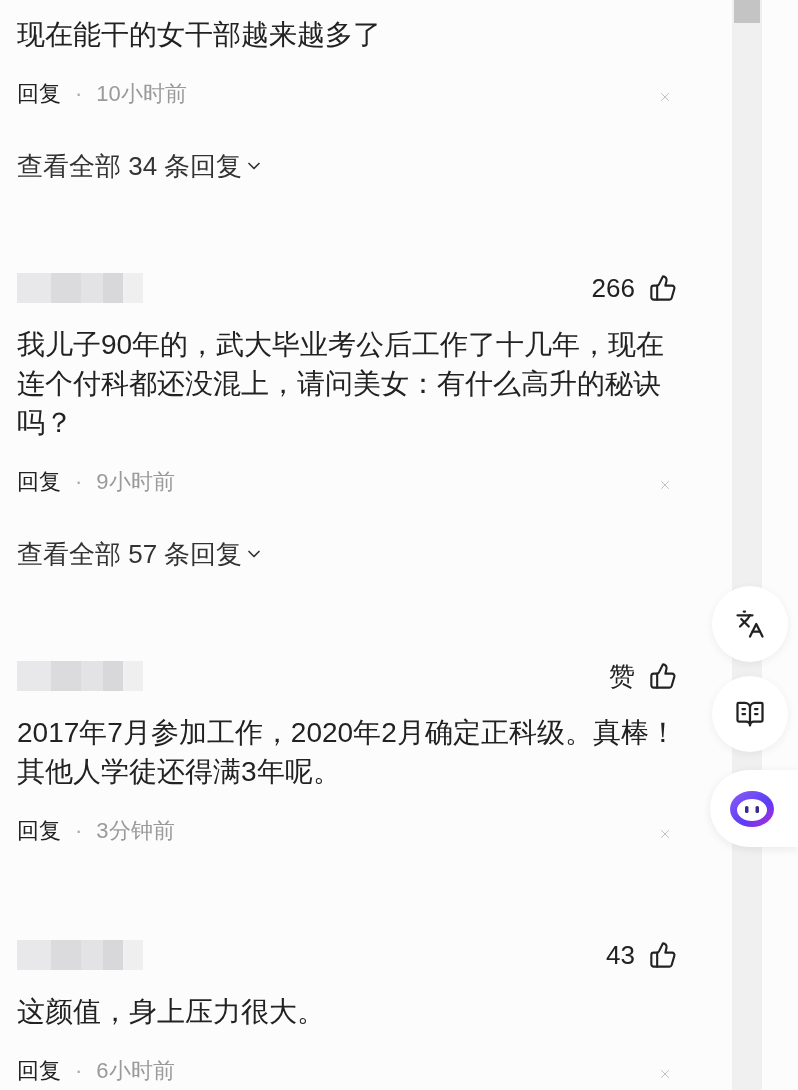 The height and width of the screenshot is (1090, 798). I want to click on comment-text: 这颜值，身上压力很大。, so click(171, 1012).